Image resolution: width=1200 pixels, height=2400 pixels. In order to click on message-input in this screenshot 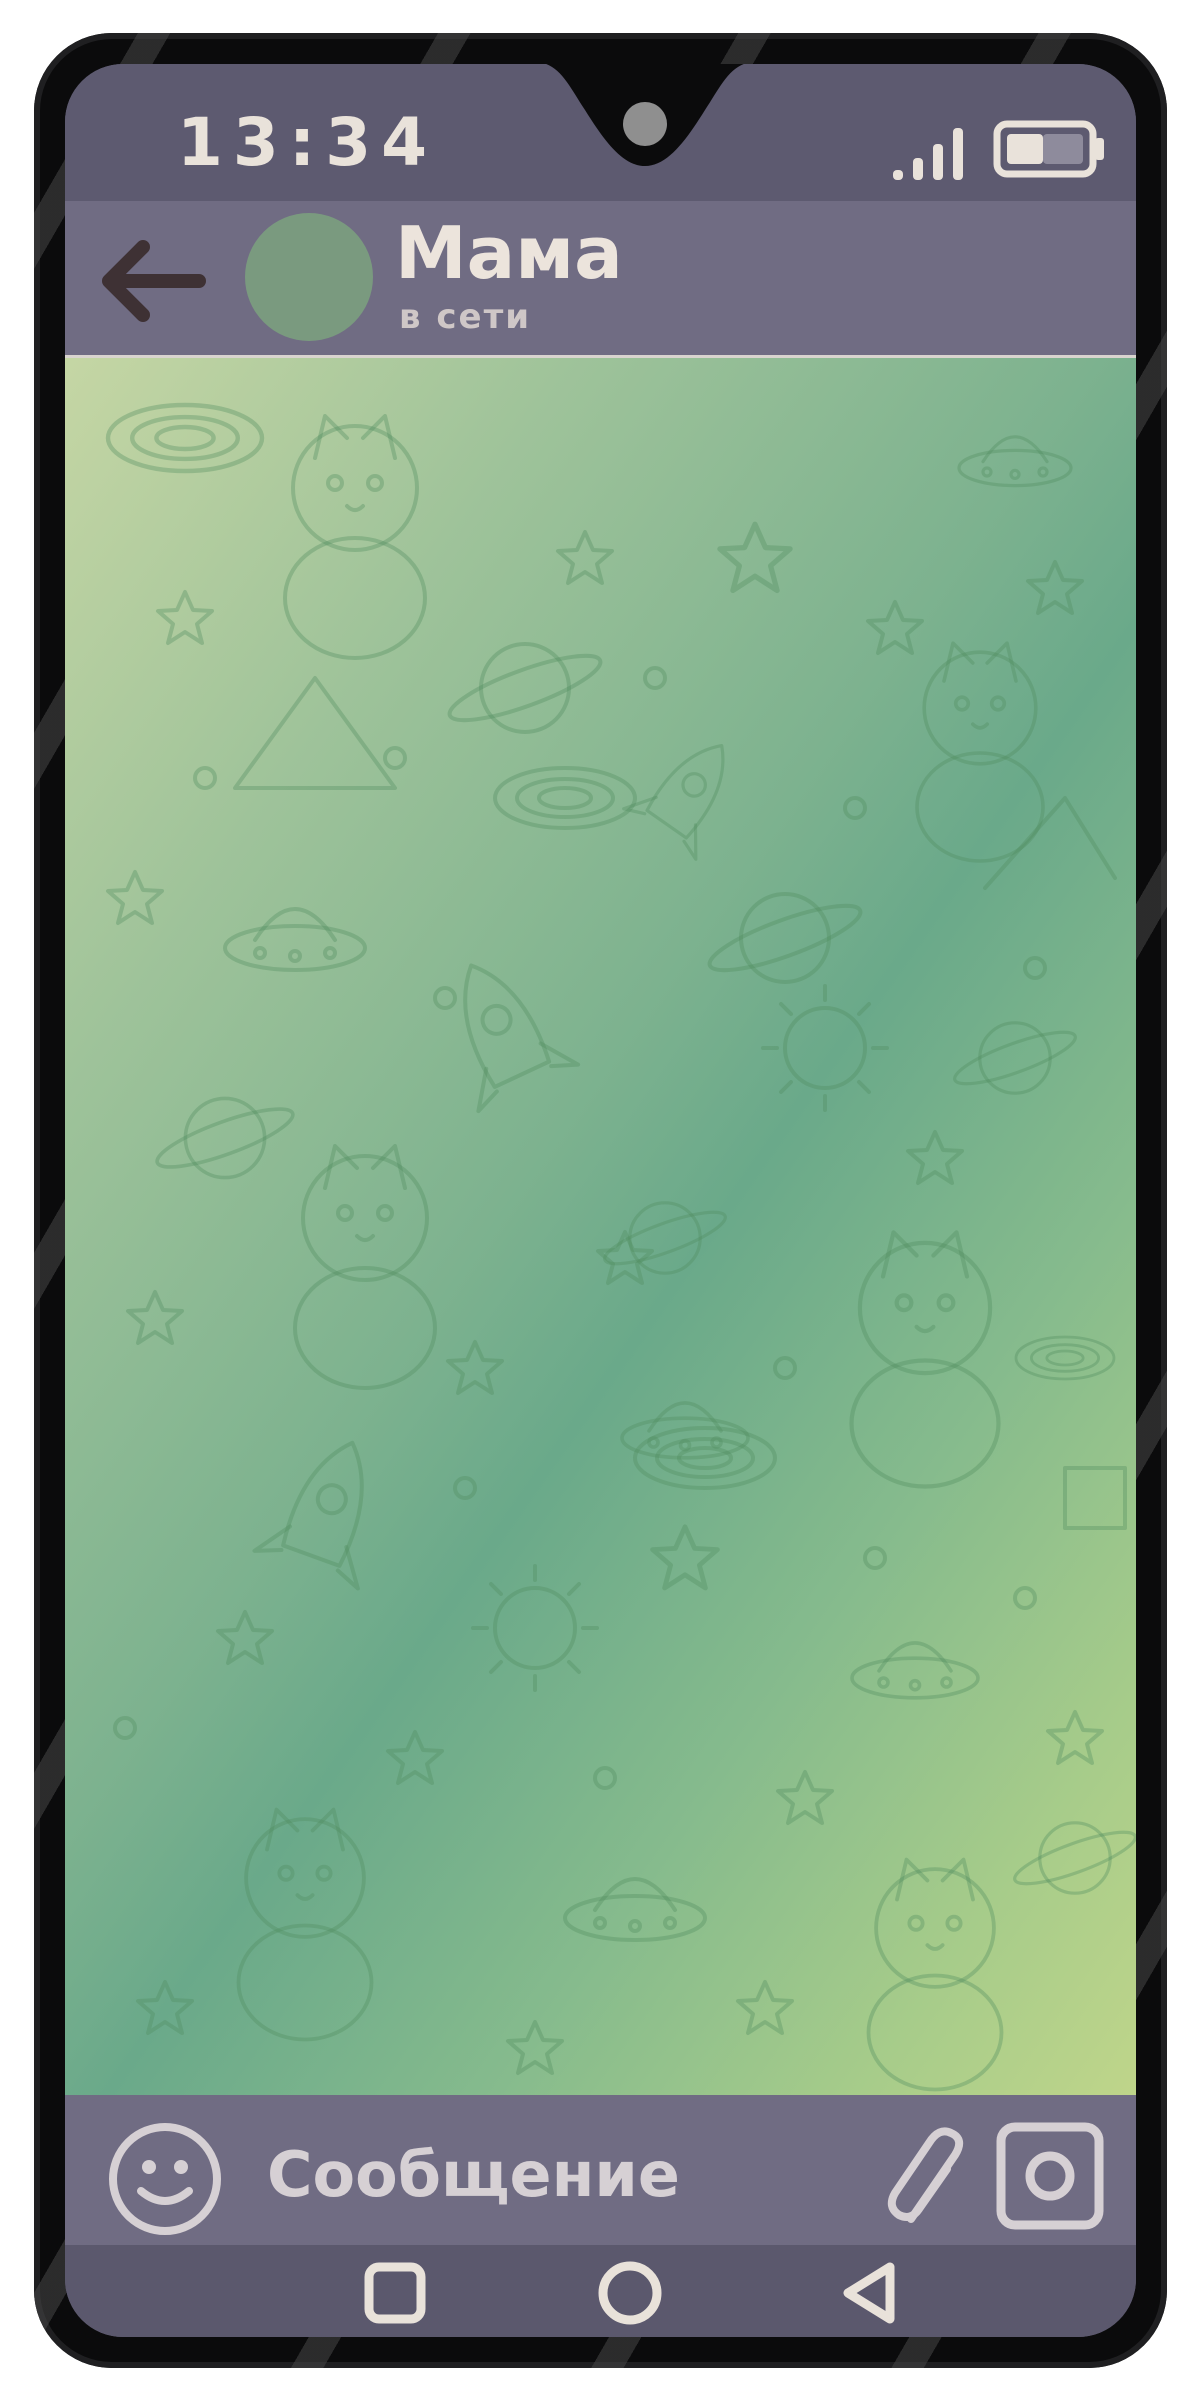, I will do `click(547, 2174)`.